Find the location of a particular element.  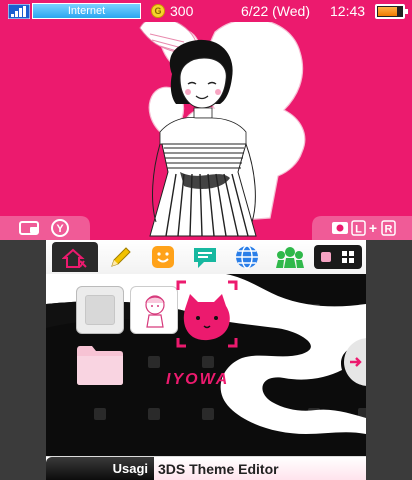

scroll-right-button is located at coordinates (355, 362).